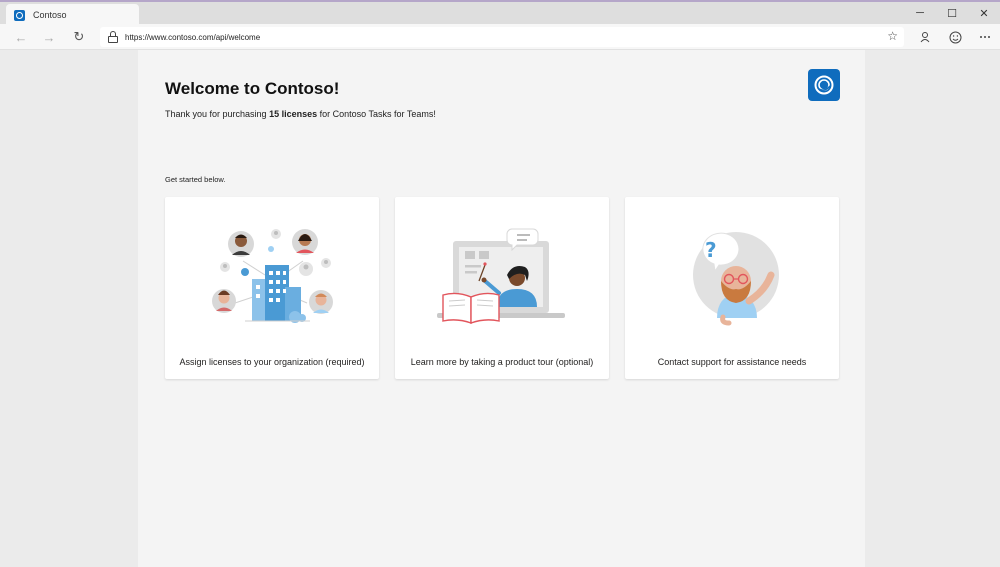 Image resolution: width=1000 pixels, height=567 pixels. I want to click on more-button, so click(985, 37).